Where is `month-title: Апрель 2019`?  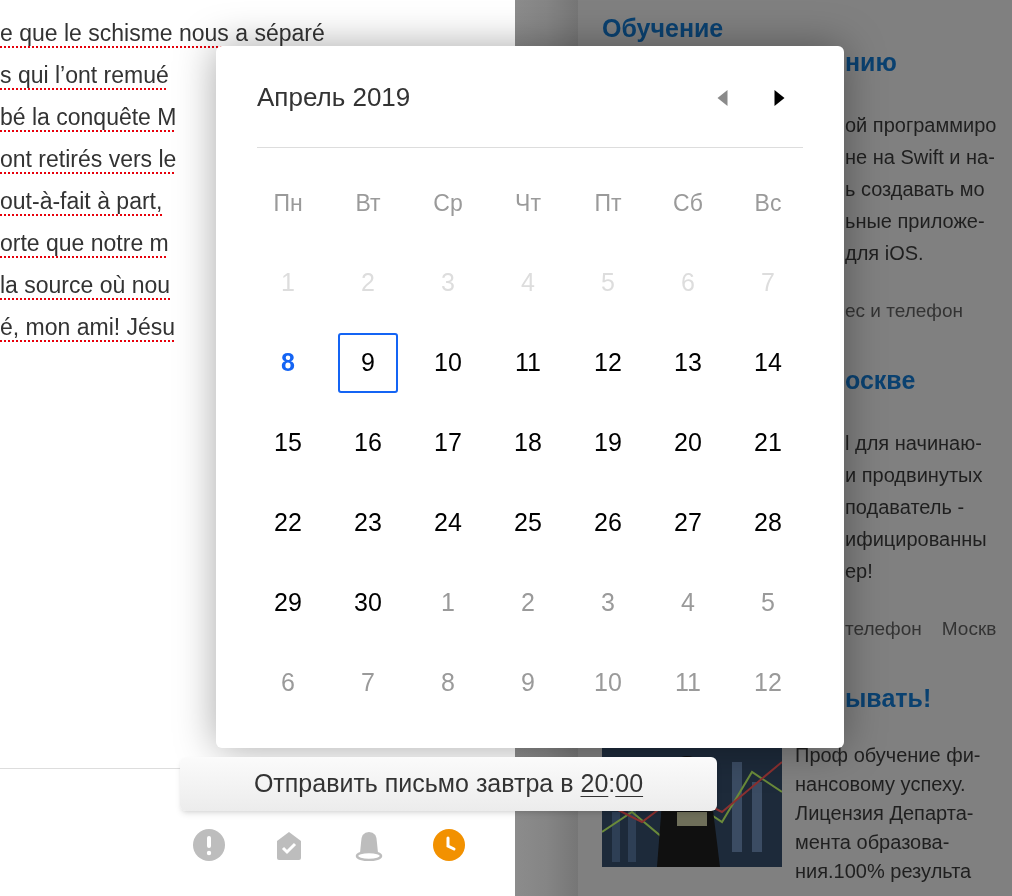
month-title: Апрель 2019 is located at coordinates (334, 97).